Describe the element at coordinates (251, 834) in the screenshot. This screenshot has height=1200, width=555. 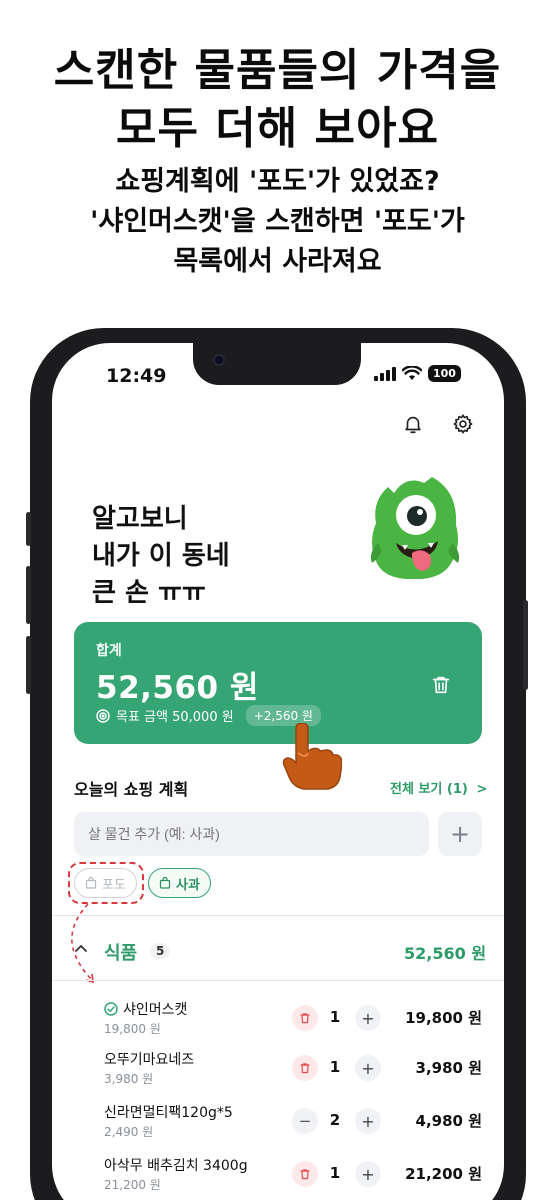
I see `add-item-input` at that location.